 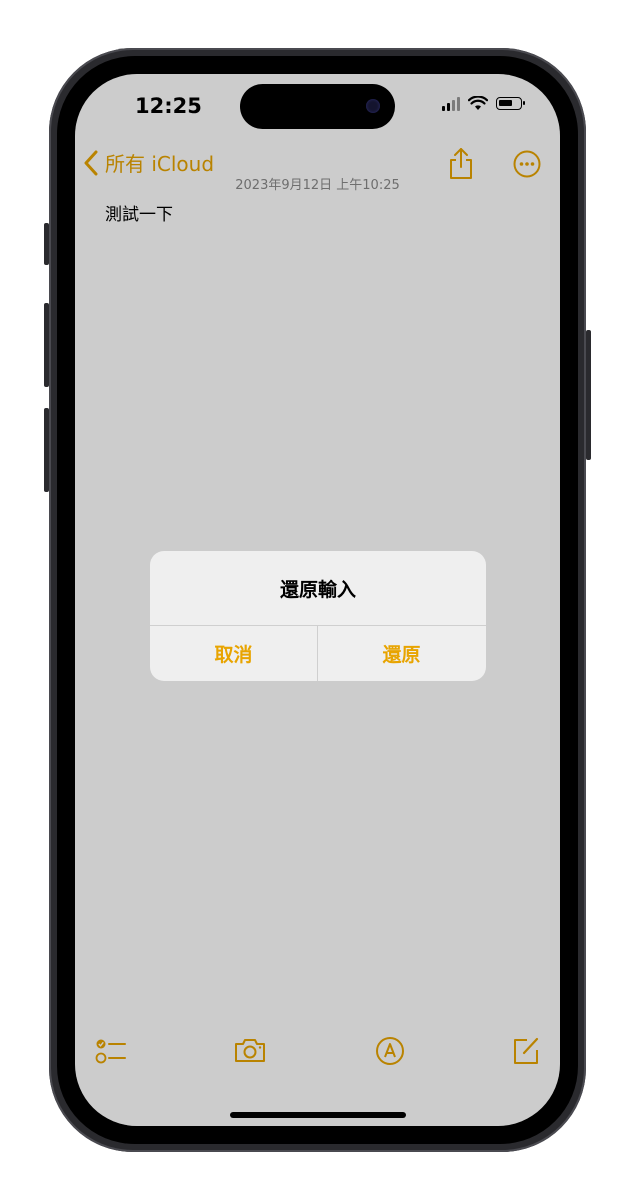 I want to click on undo-typing-alert: 還原輸入 取消 還原, so click(x=318, y=616).